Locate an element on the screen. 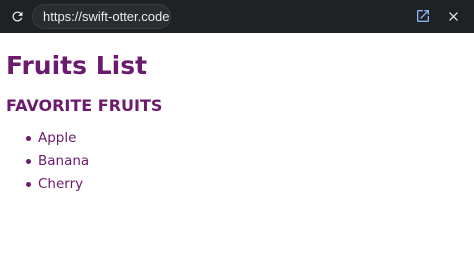 Image resolution: width=474 pixels, height=255 pixels. list-item-label: Banana is located at coordinates (64, 161).